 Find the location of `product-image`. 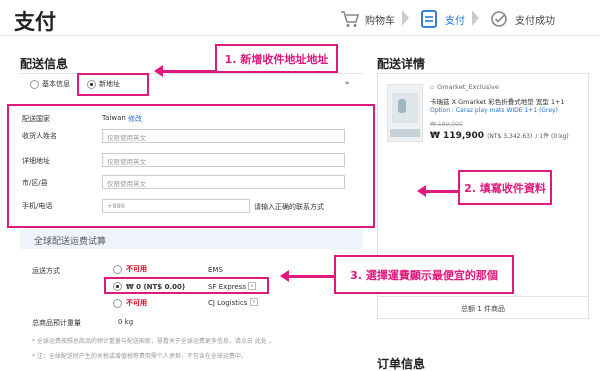

product-image is located at coordinates (405, 113).